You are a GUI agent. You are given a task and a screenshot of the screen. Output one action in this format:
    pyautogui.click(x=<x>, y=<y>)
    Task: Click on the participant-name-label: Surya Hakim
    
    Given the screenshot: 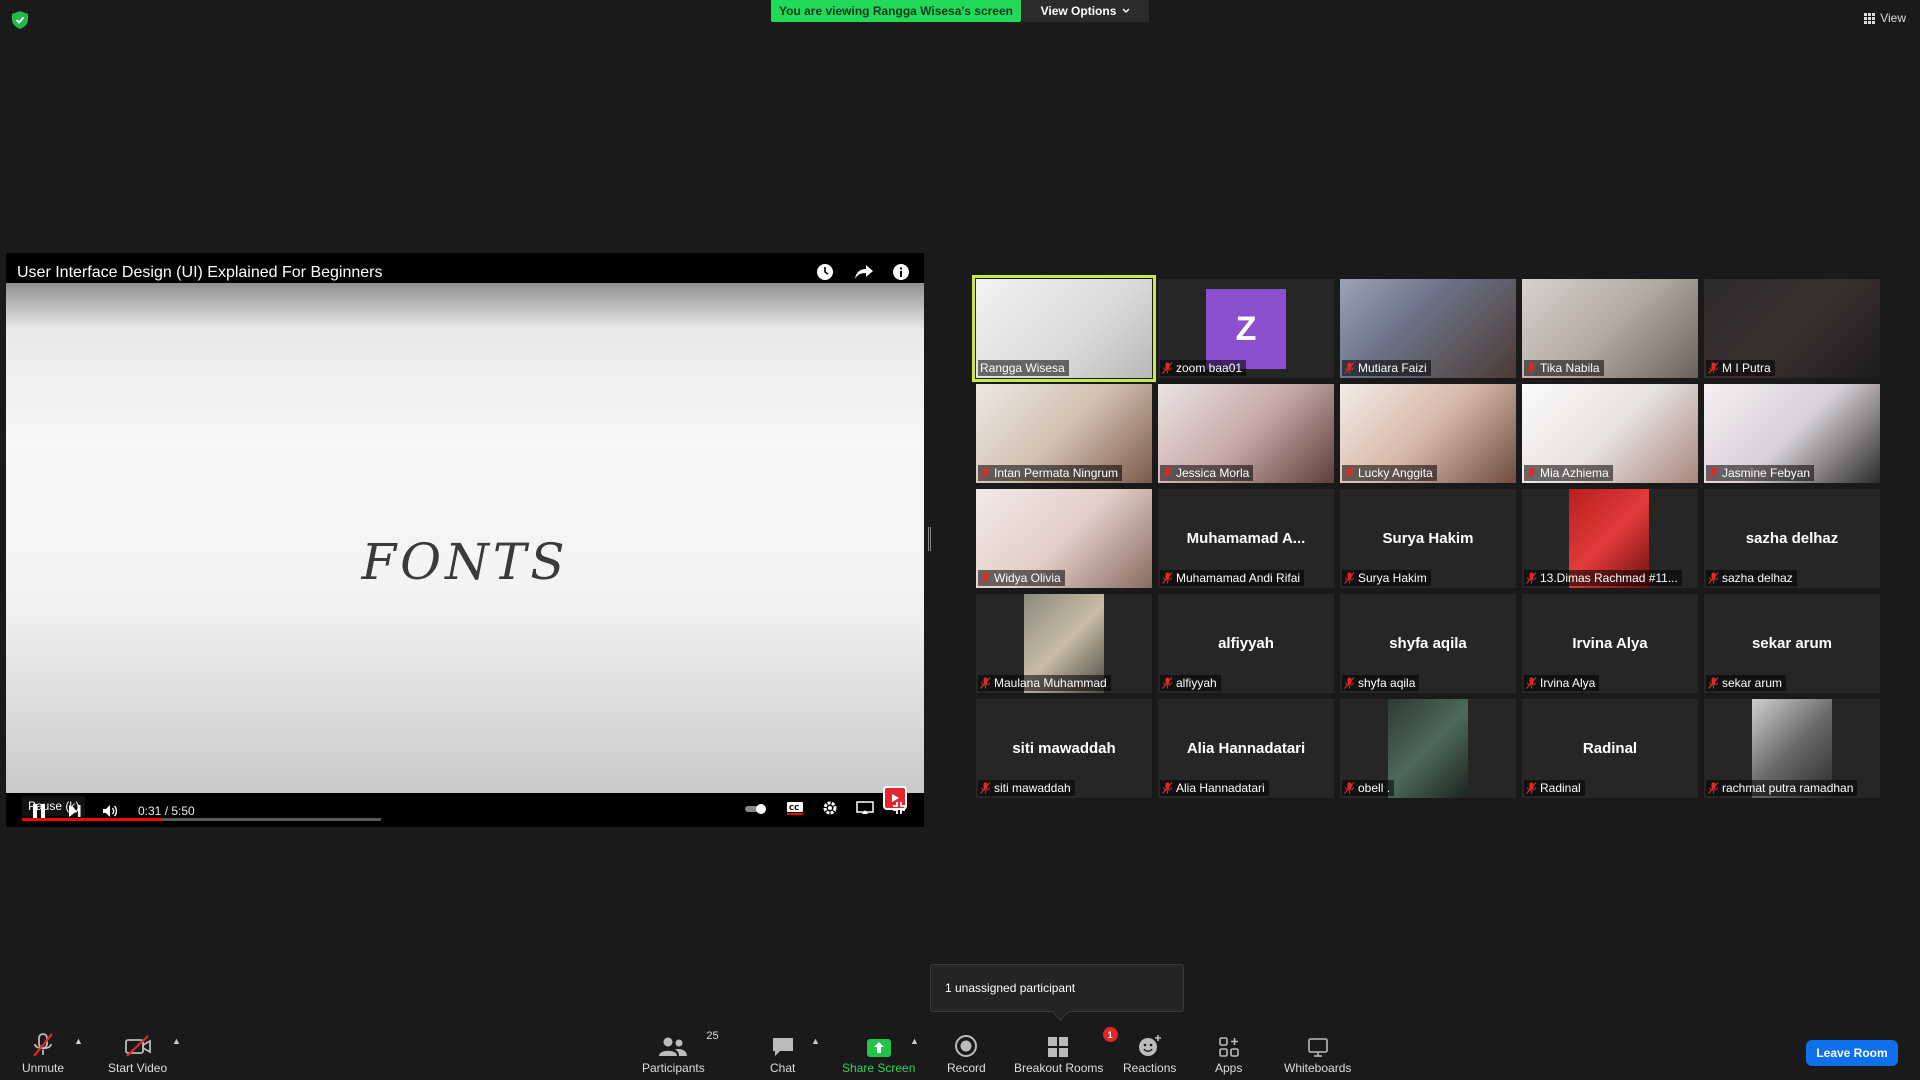 What is the action you would take?
    pyautogui.click(x=1386, y=578)
    